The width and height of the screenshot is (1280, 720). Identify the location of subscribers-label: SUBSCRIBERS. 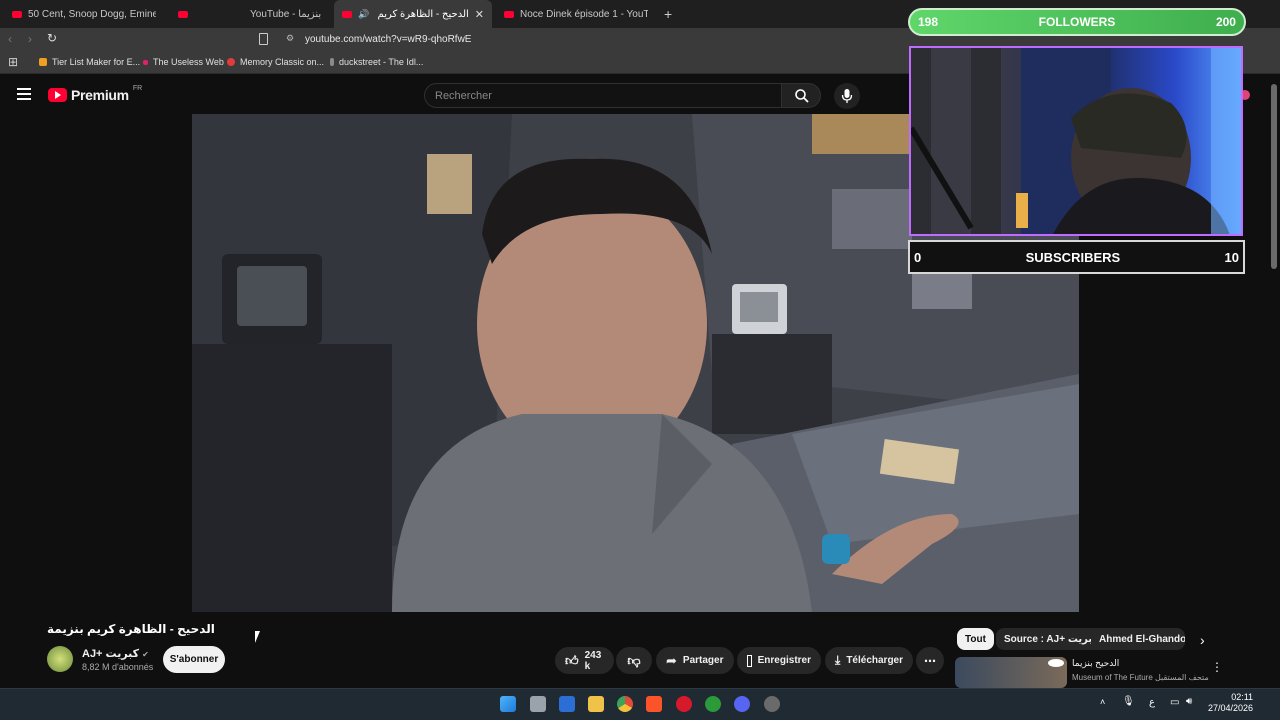
(1073, 257).